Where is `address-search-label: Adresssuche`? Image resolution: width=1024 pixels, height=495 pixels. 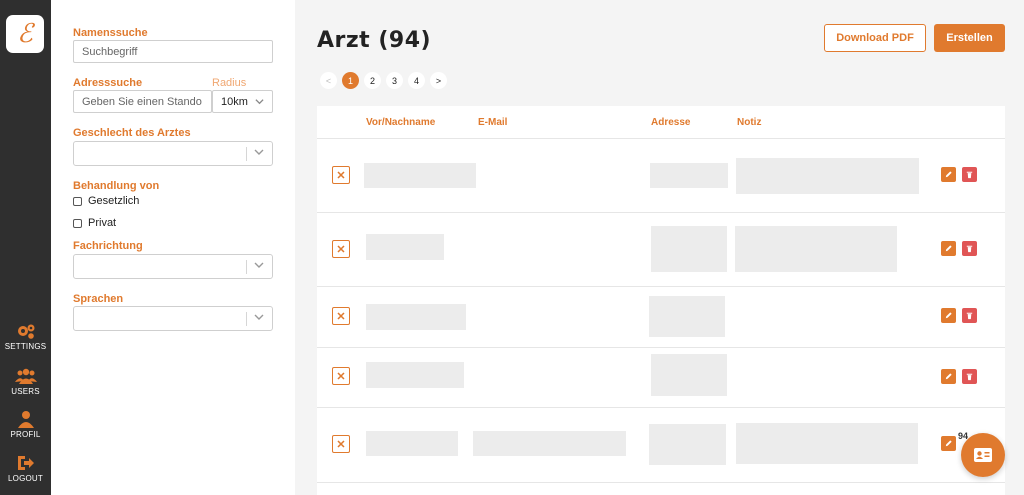
address-search-label: Adresssuche is located at coordinates (108, 83).